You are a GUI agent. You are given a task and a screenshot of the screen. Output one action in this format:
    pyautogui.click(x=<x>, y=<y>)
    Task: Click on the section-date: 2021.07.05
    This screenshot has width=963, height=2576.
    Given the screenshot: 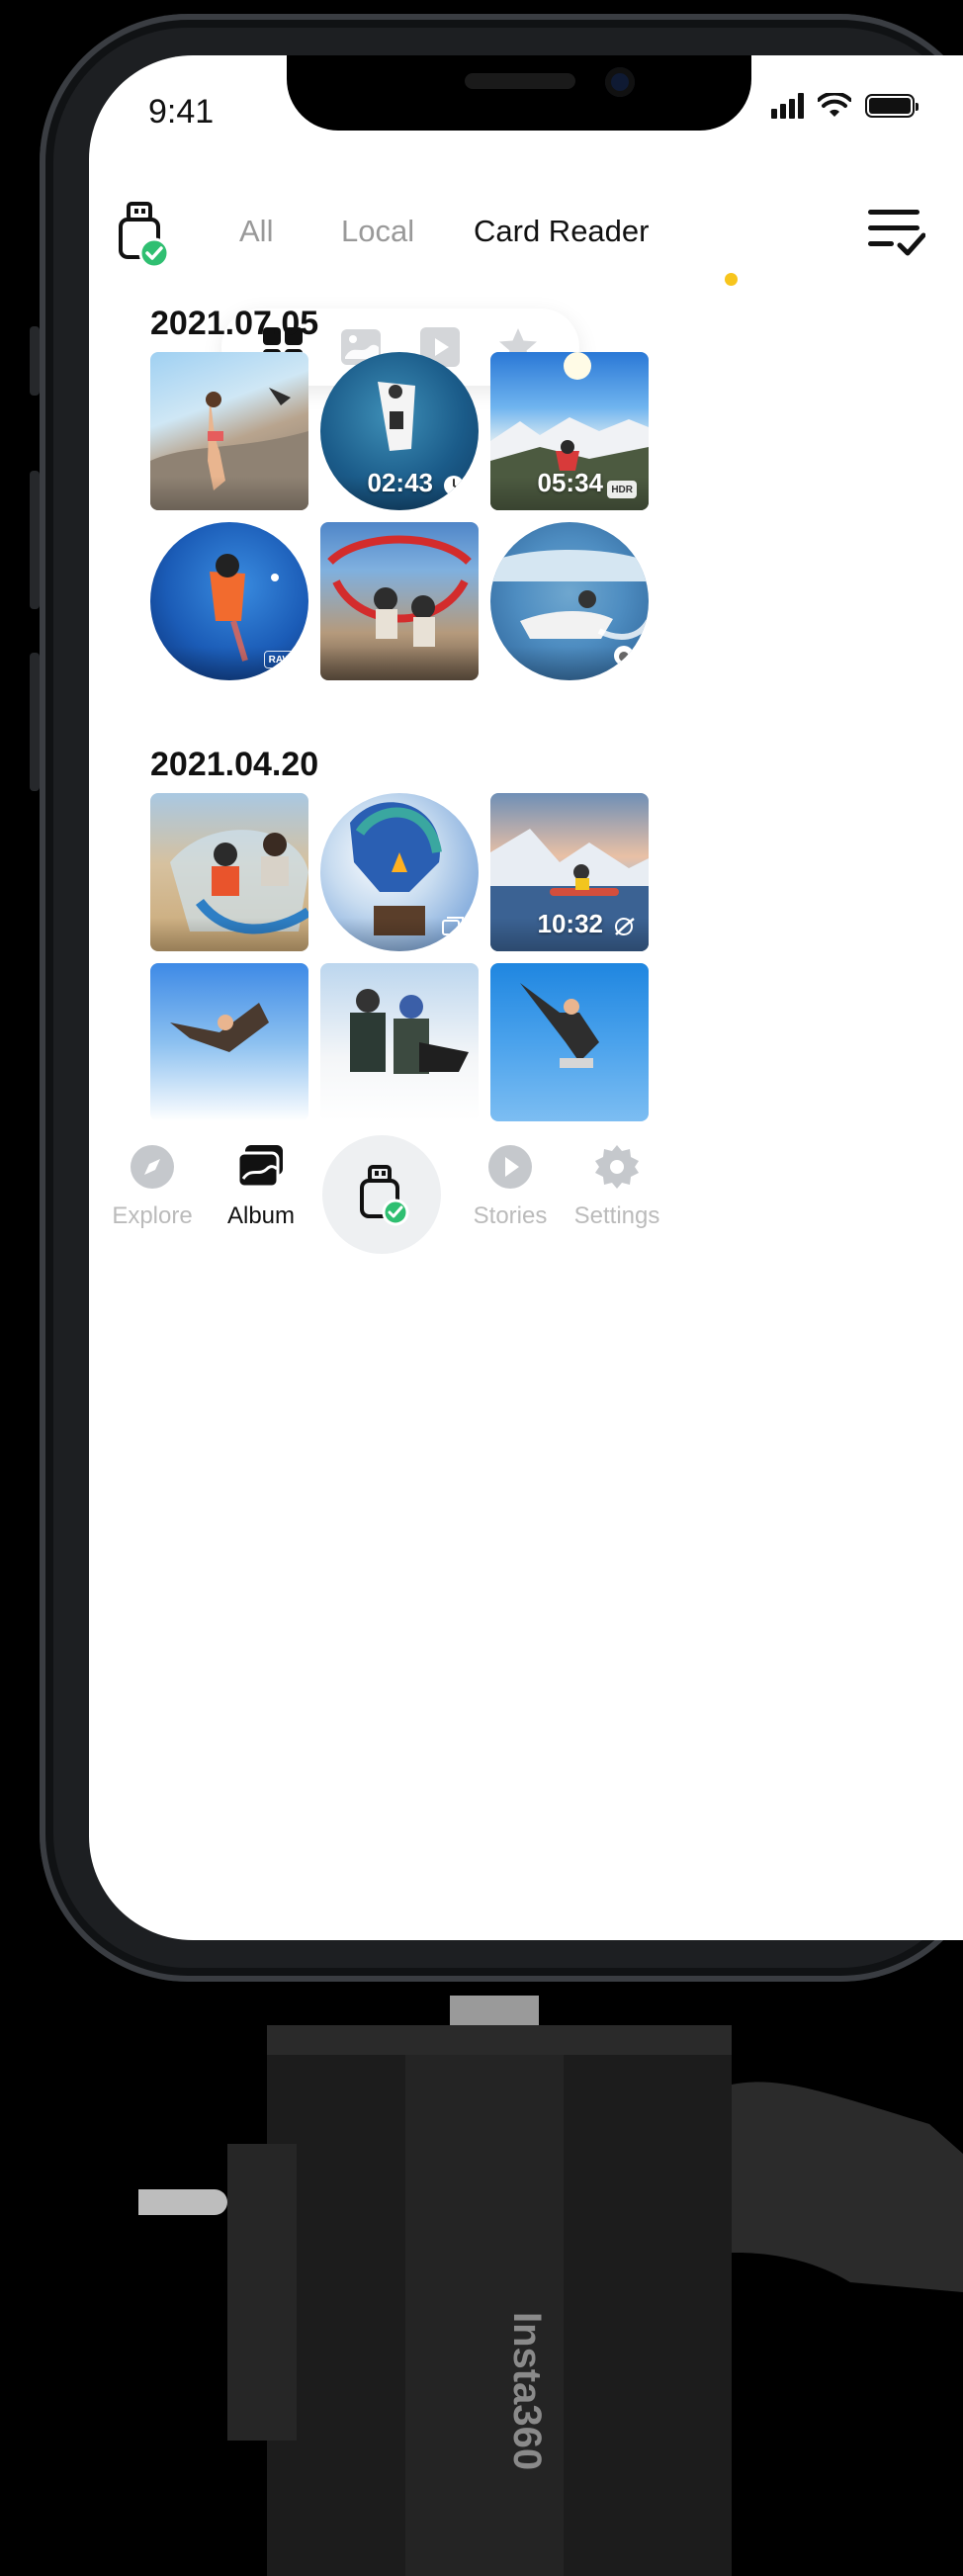 What is the action you would take?
    pyautogui.click(x=235, y=323)
    